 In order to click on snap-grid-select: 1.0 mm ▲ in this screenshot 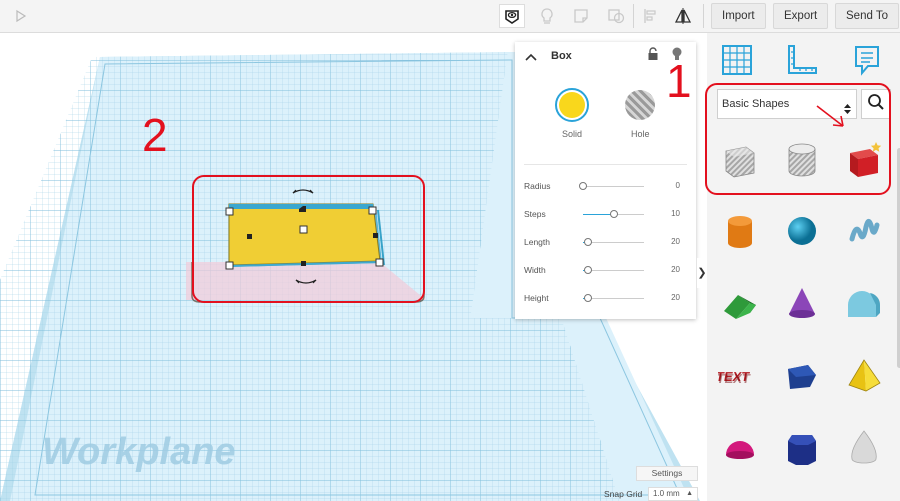, I will do `click(673, 494)`.